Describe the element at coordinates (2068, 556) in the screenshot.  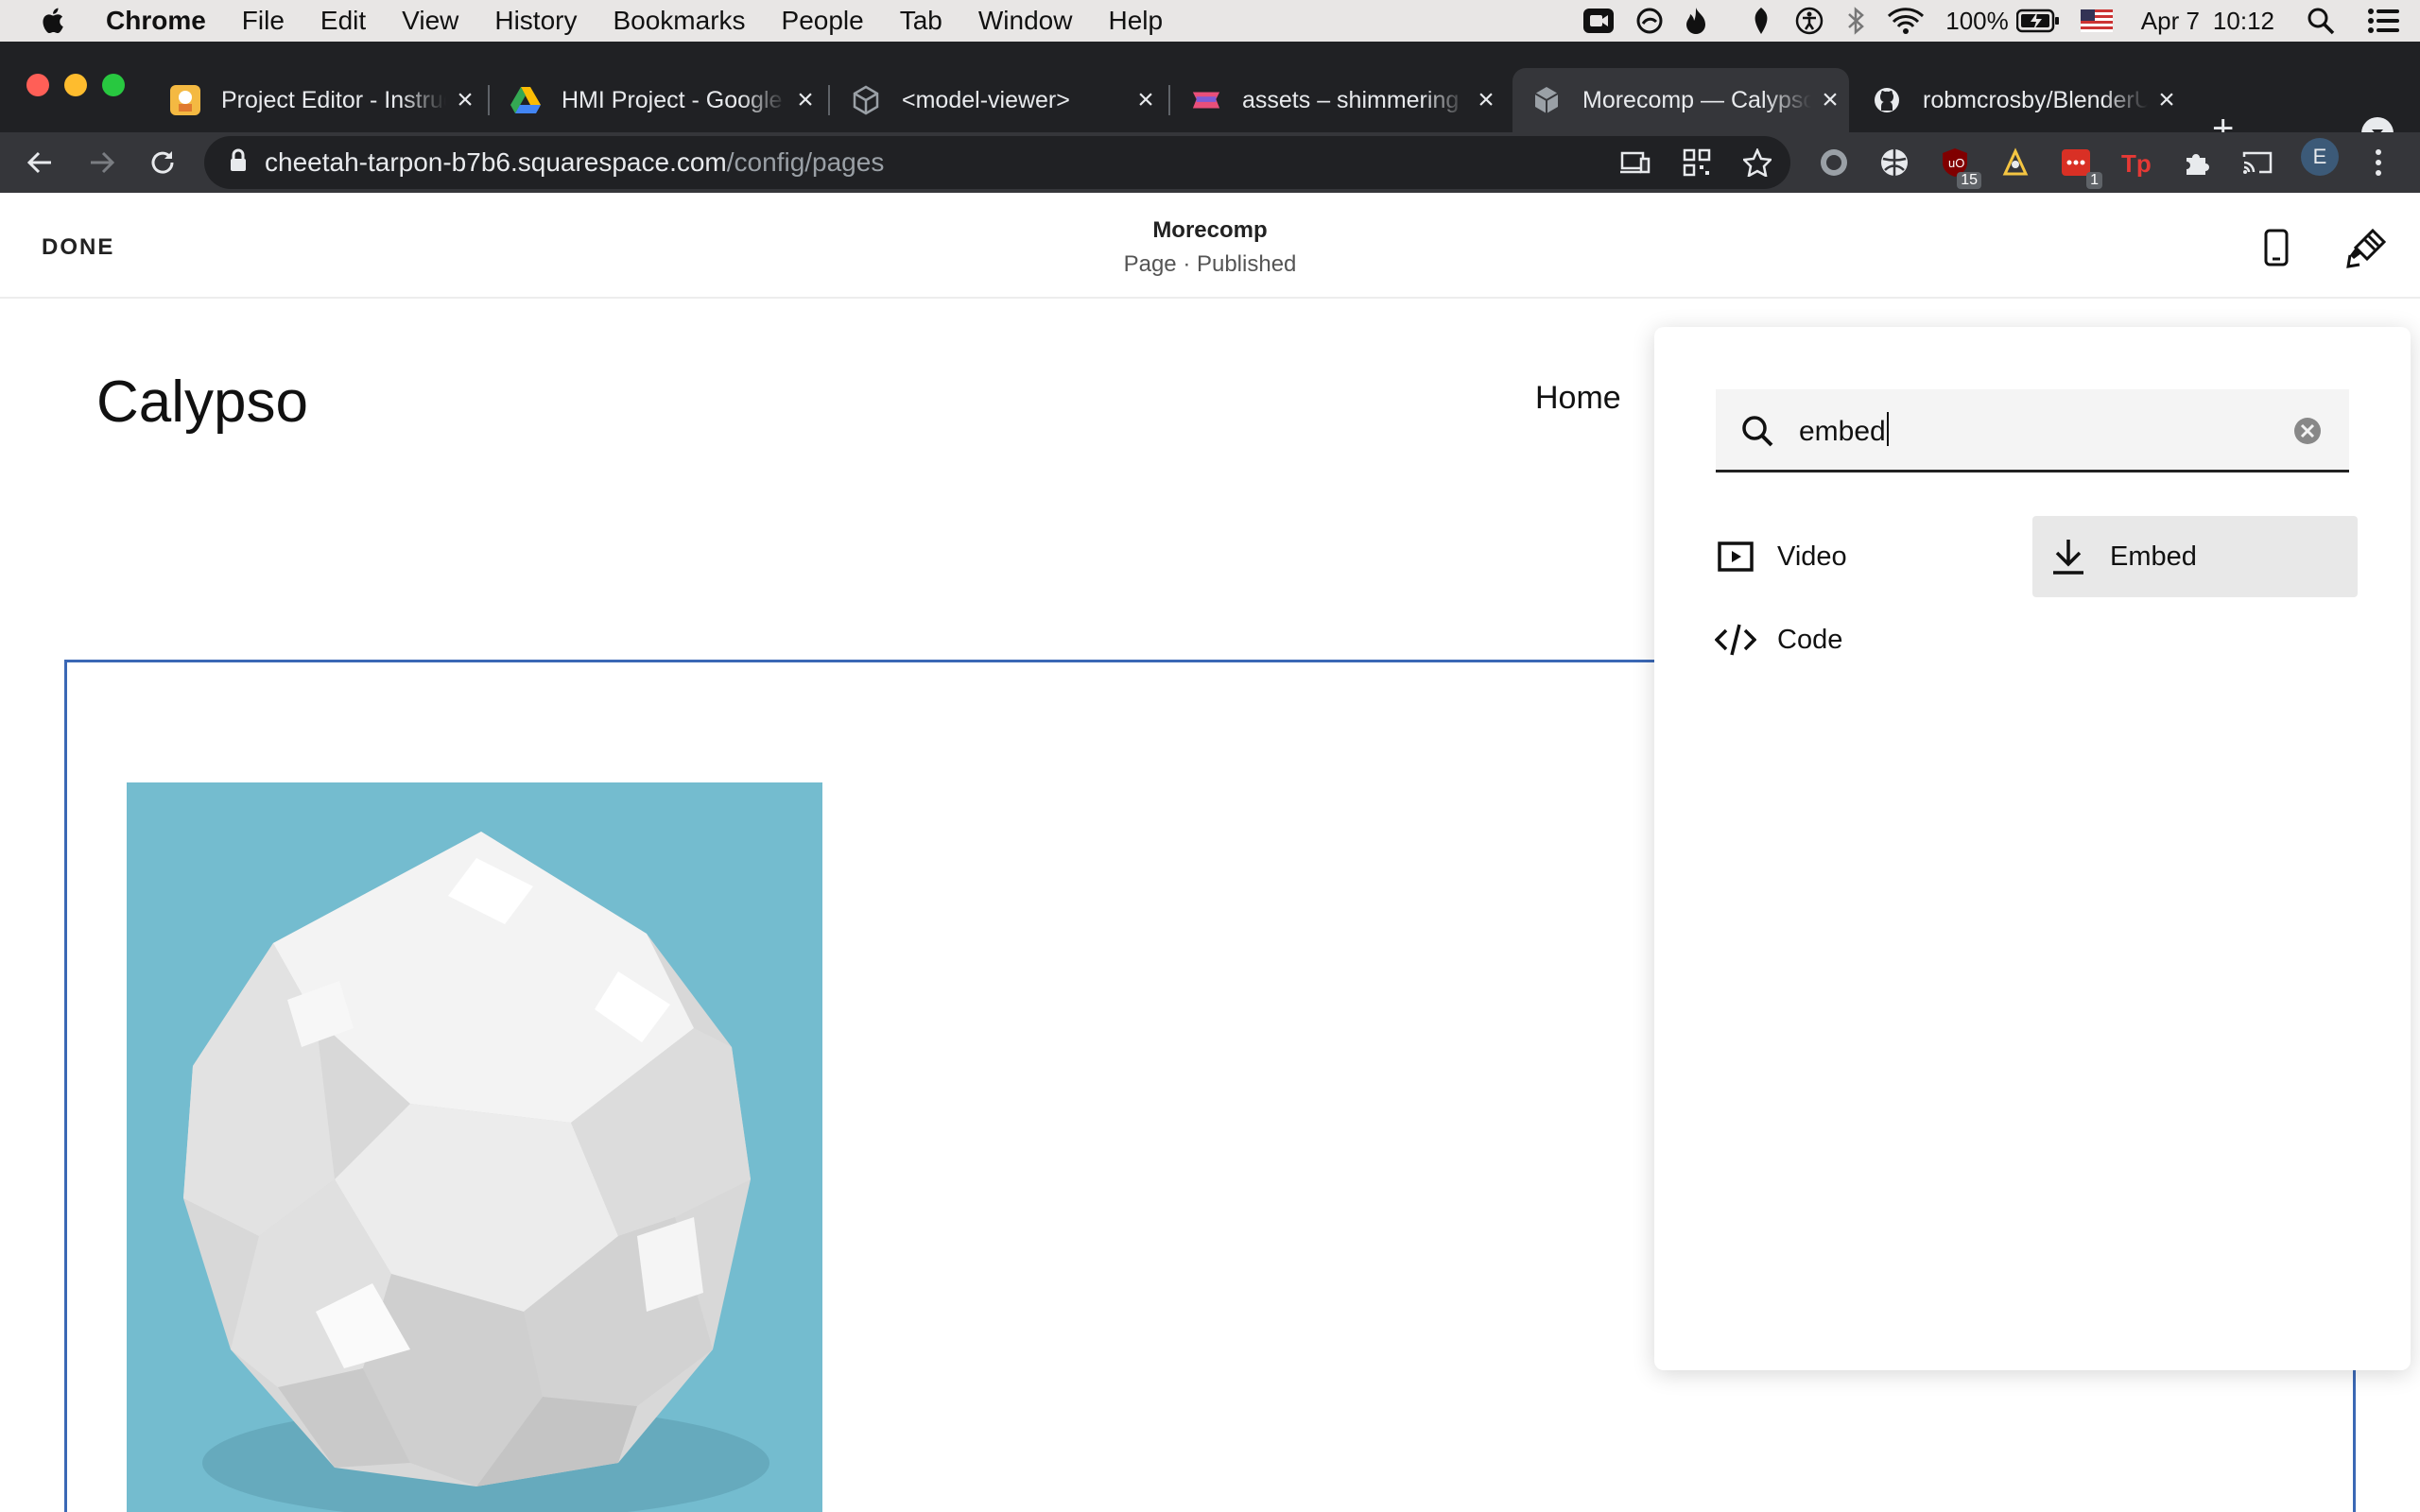
I see `download-icon` at that location.